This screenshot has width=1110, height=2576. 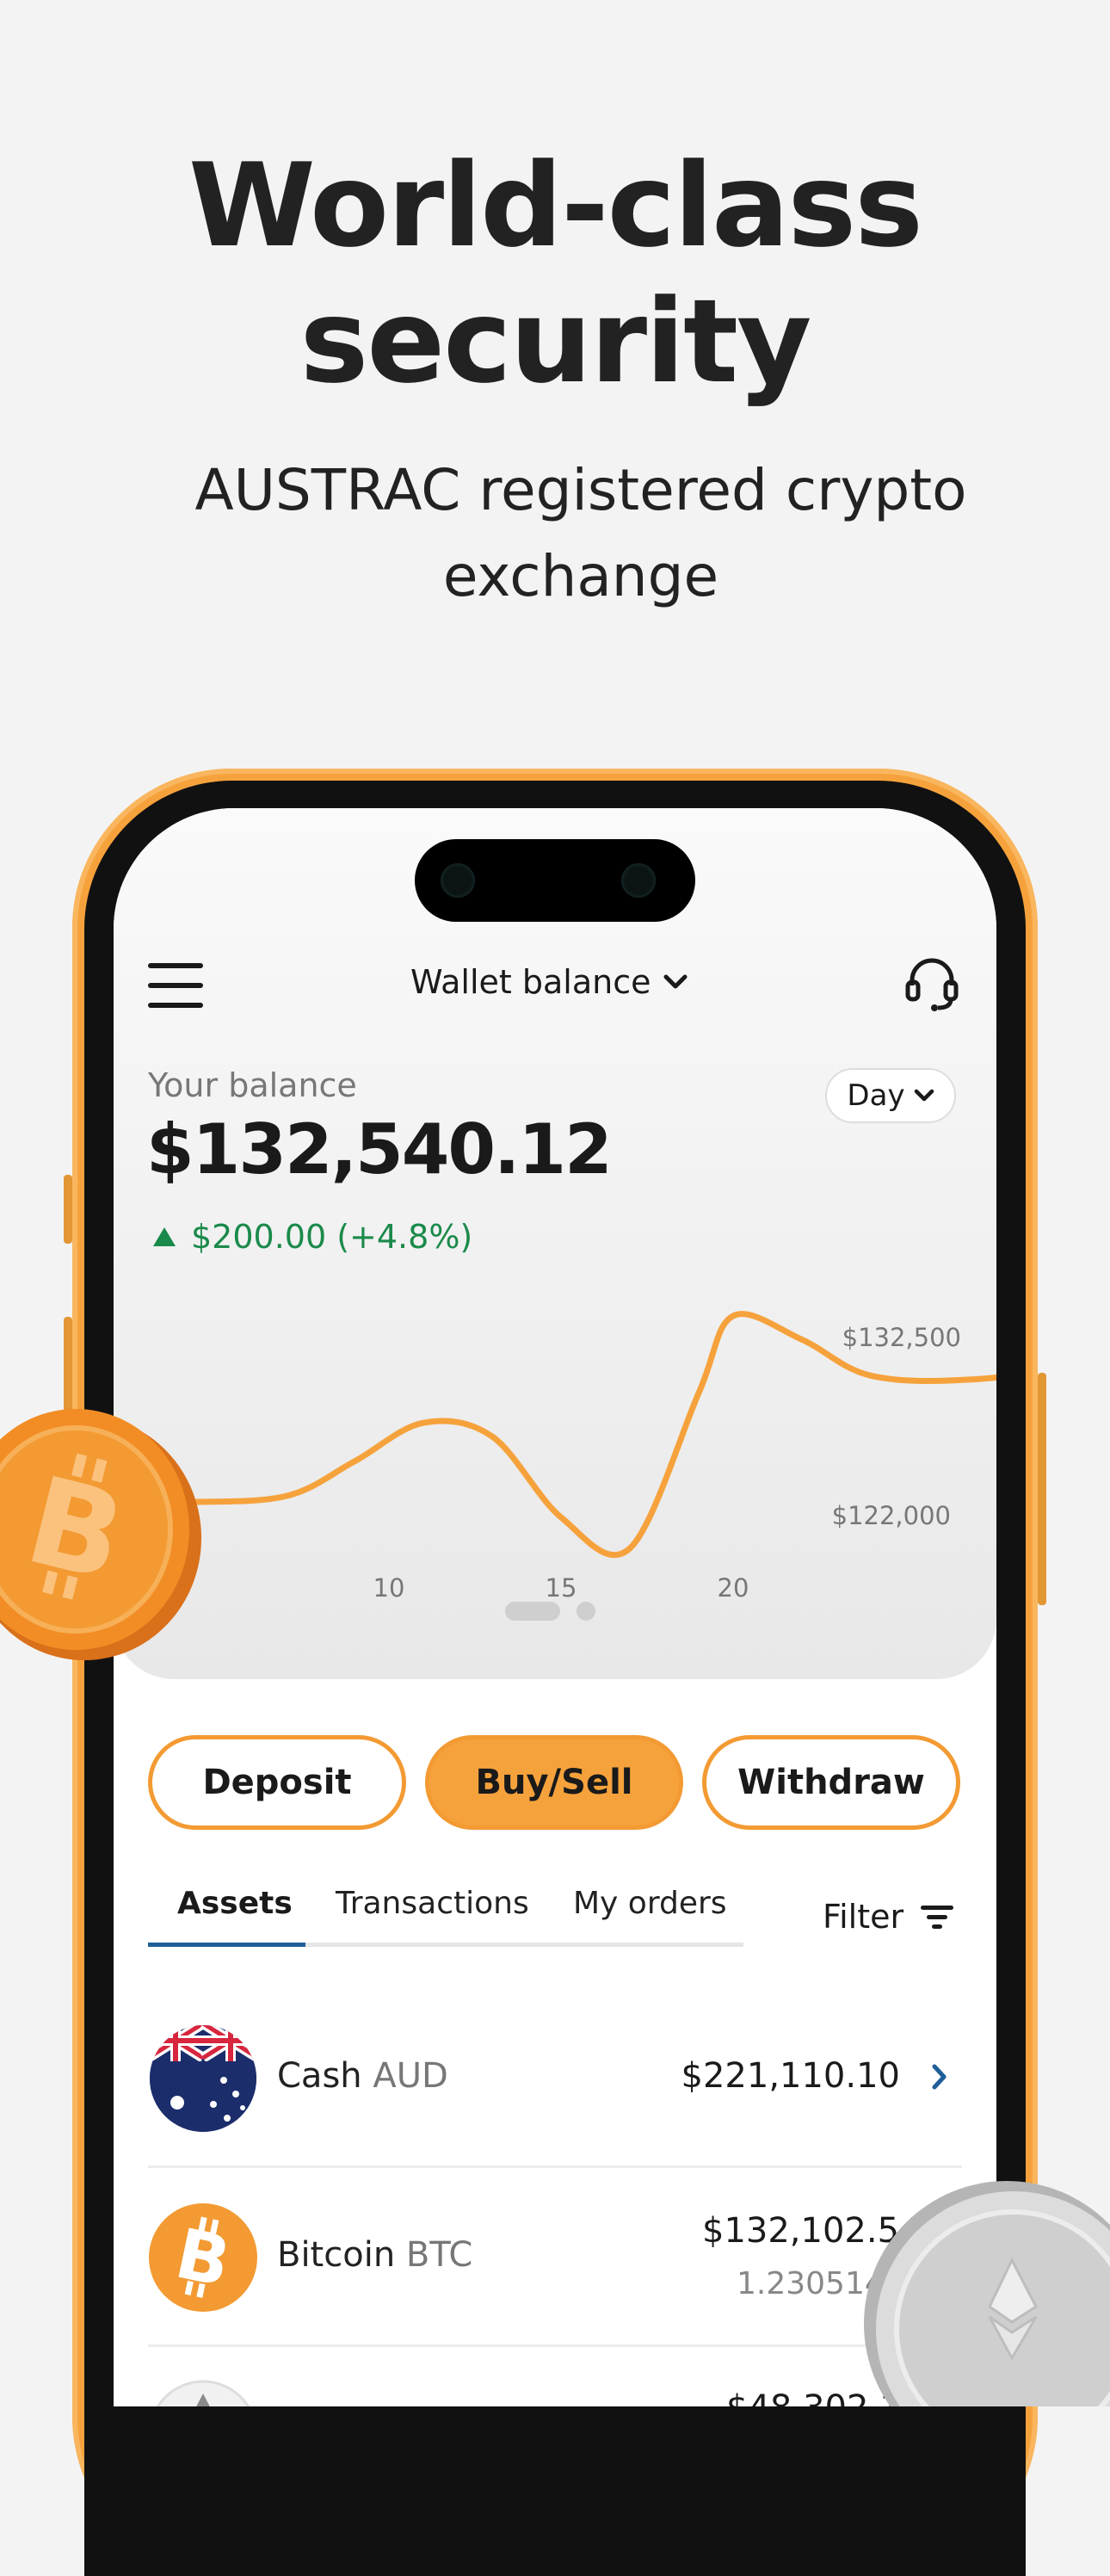 I want to click on volume-up-button, so click(x=68, y=1209).